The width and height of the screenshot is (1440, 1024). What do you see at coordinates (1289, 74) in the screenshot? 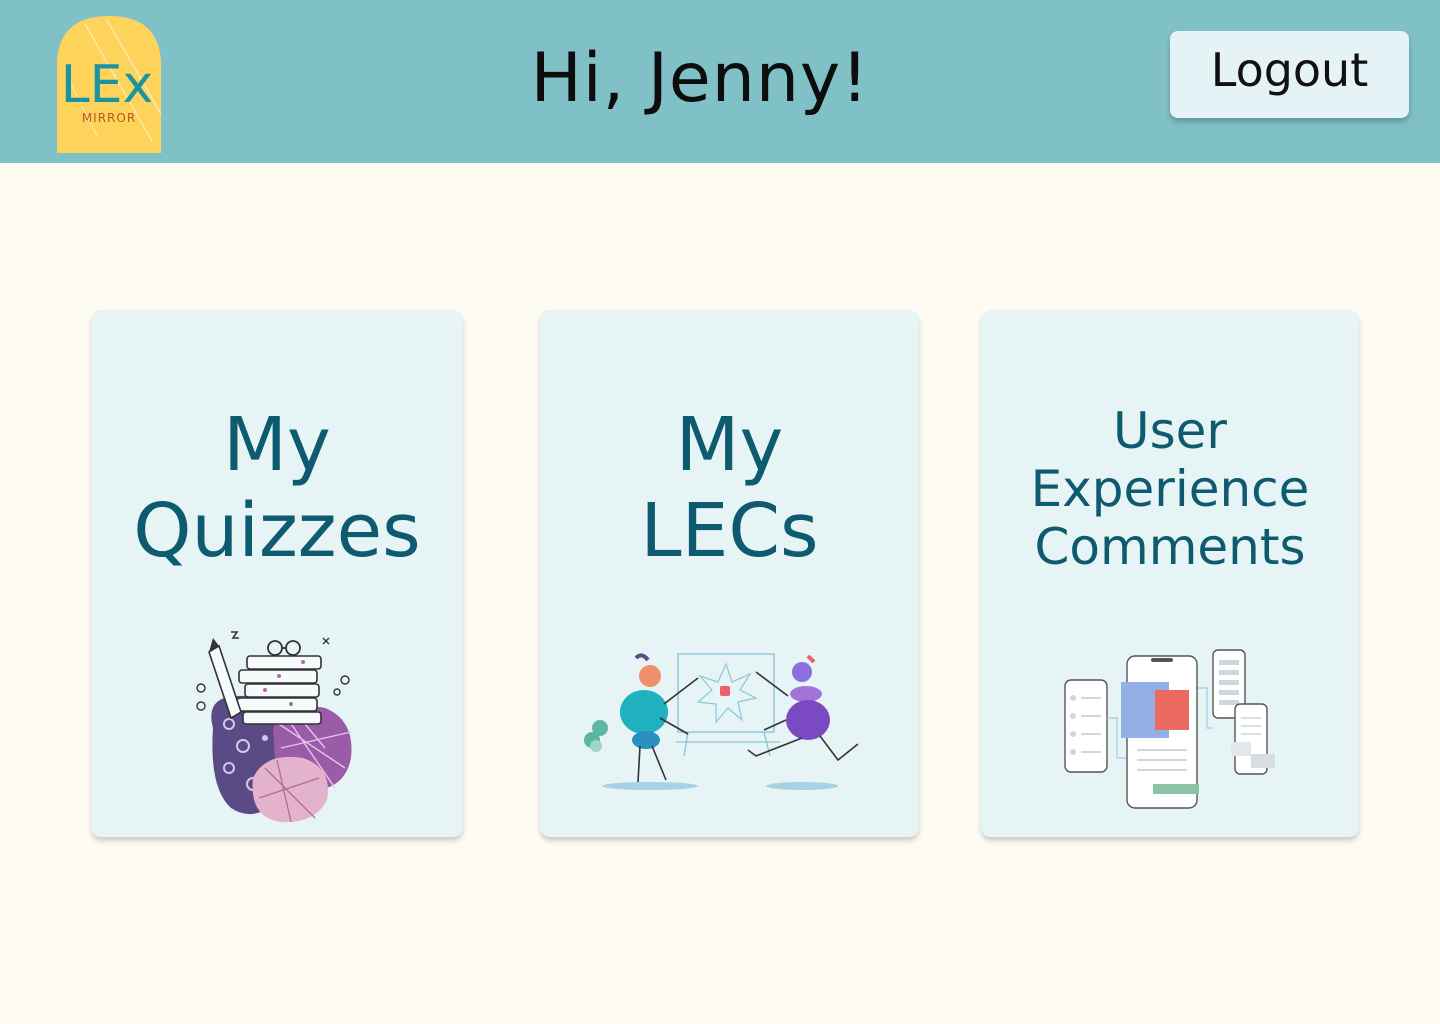
I see `logout-button: Logout` at bounding box center [1289, 74].